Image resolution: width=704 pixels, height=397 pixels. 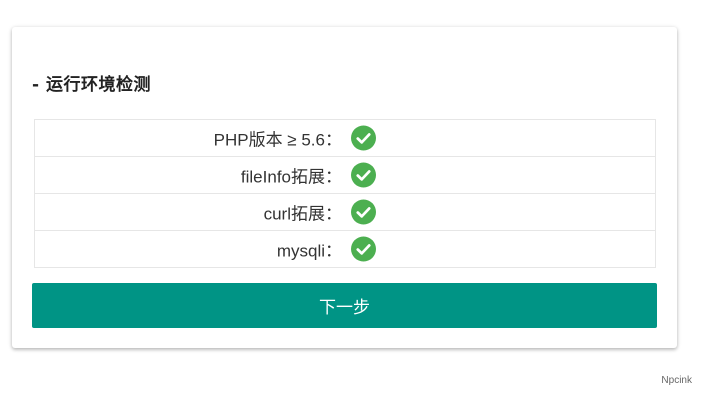 What do you see at coordinates (91, 85) in the screenshot?
I see `section-title: - 运行环境检测` at bounding box center [91, 85].